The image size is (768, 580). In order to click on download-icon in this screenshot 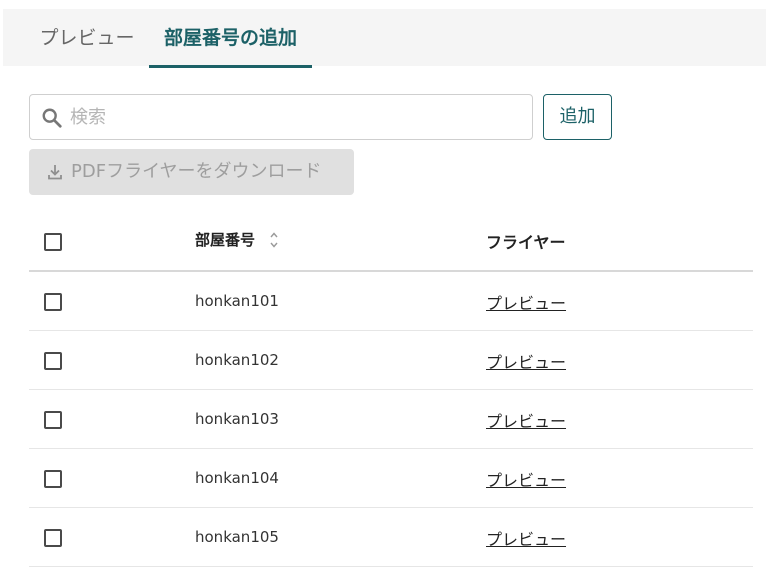, I will do `click(55, 172)`.